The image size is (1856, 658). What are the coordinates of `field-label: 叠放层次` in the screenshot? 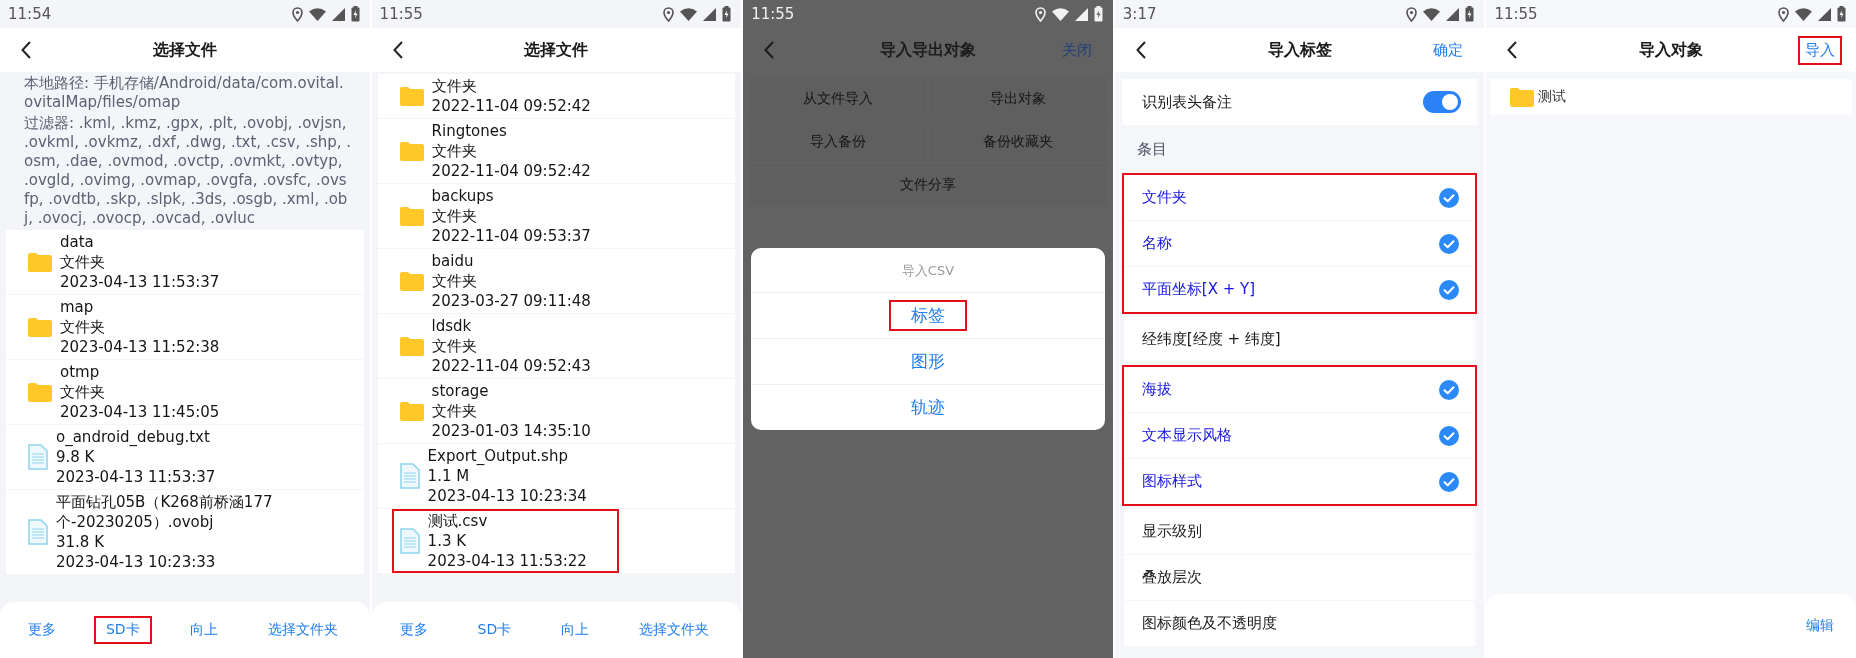 It's located at (1171, 577).